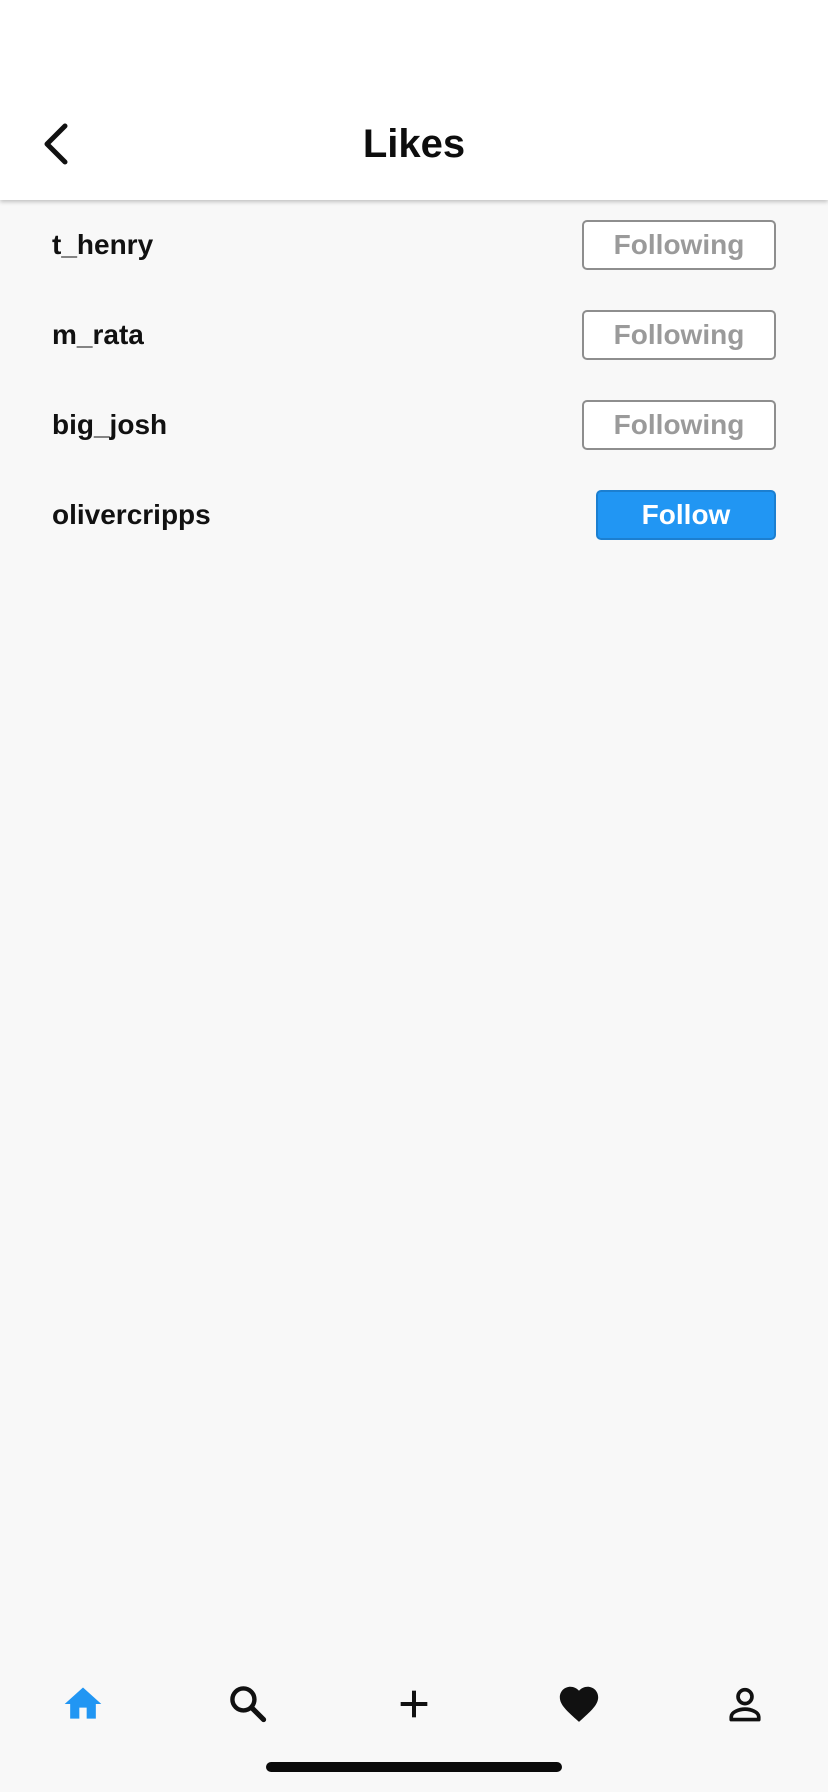 This screenshot has height=1792, width=828. I want to click on tab-profile, so click(745, 1704).